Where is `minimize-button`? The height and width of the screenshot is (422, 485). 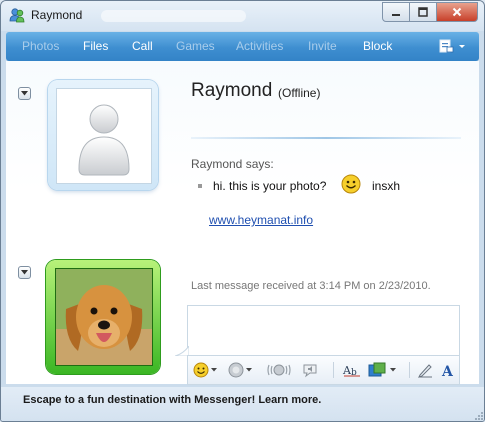
minimize-button is located at coordinates (396, 12).